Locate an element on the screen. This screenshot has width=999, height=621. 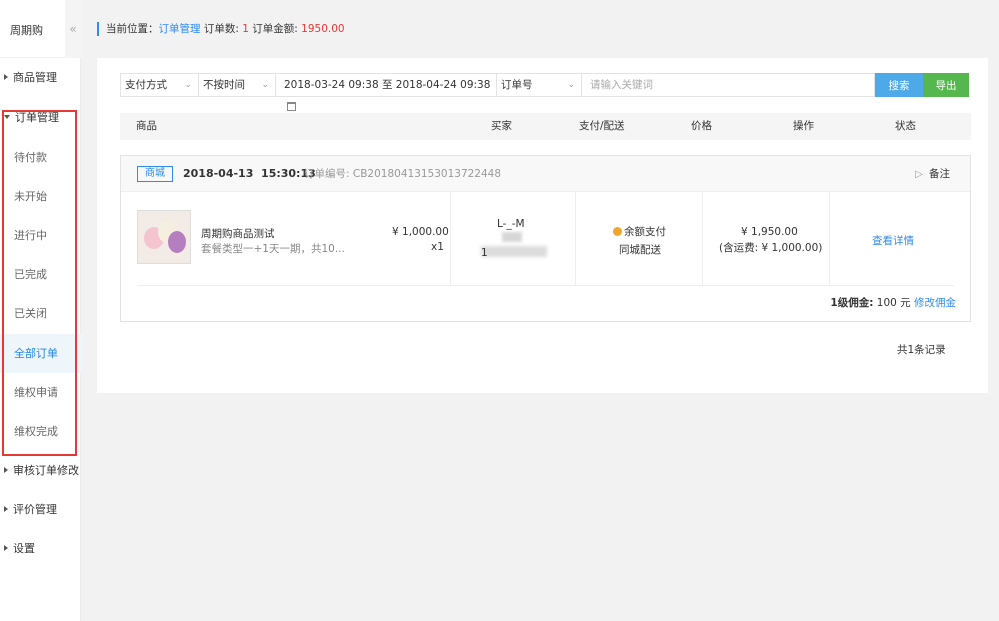
sidebar-group-label: 审核订单修改 is located at coordinates (46, 470).